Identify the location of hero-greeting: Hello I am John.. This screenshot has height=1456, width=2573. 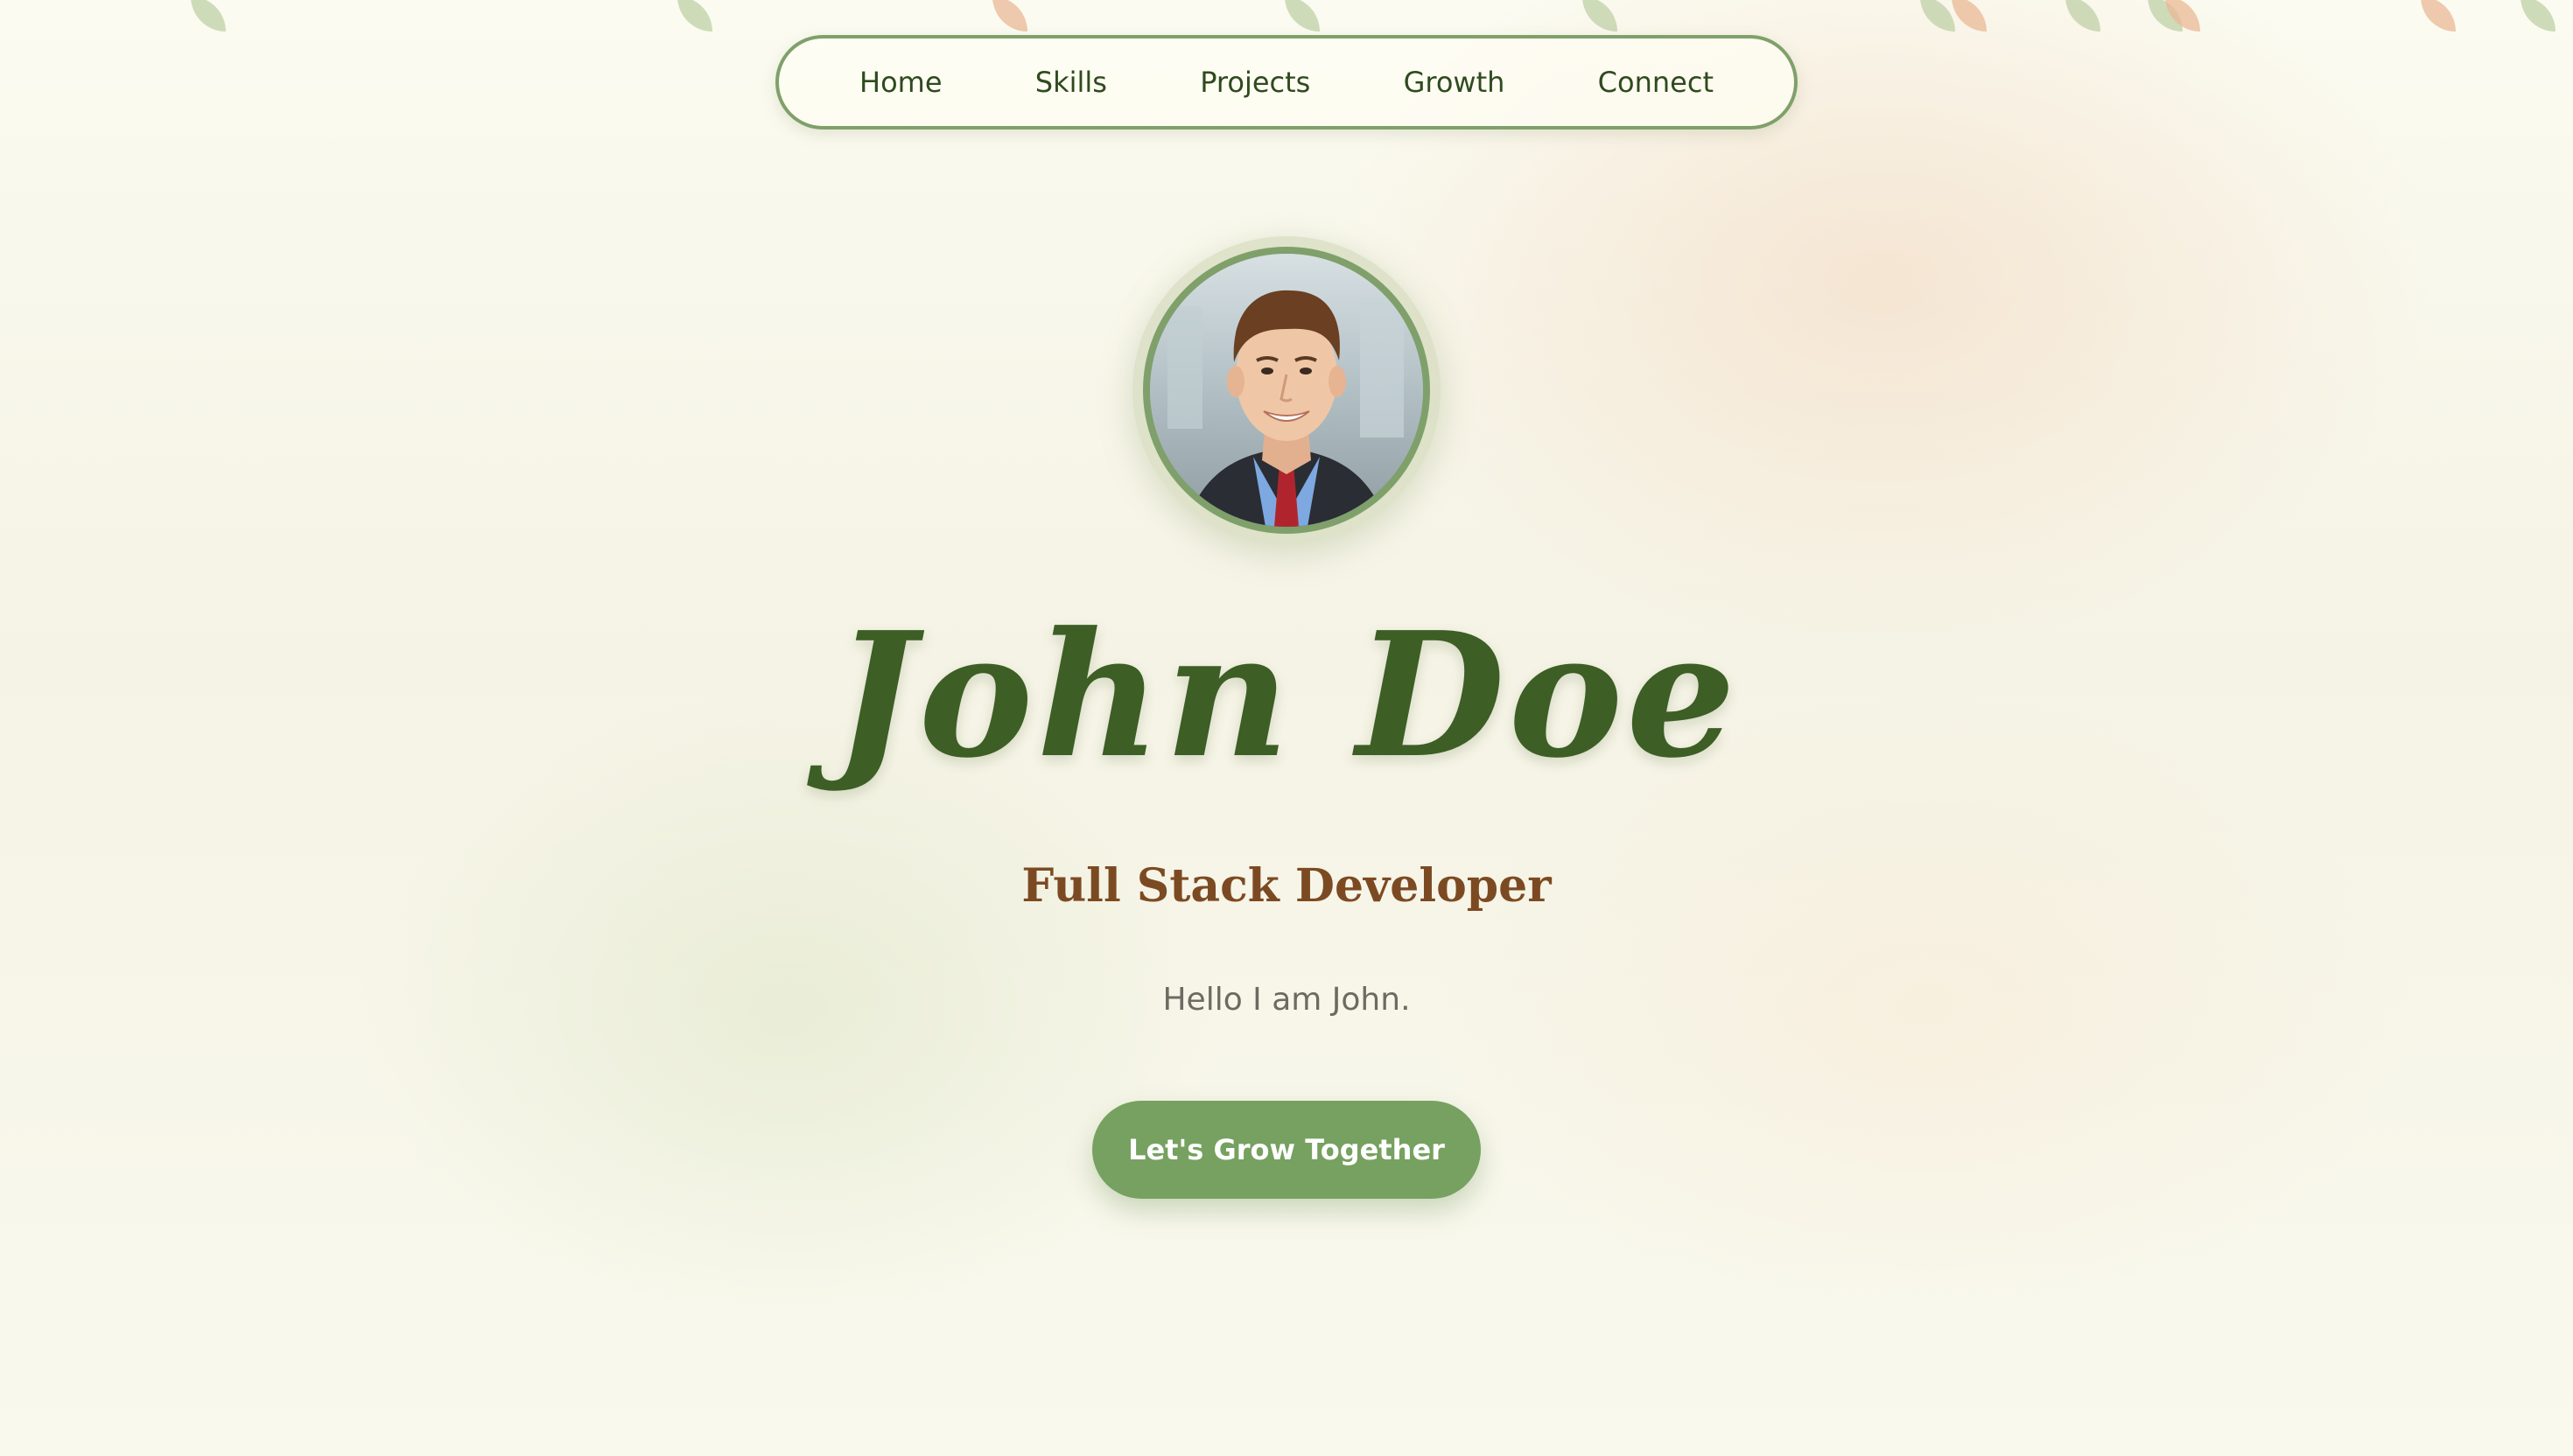
(1286, 1000).